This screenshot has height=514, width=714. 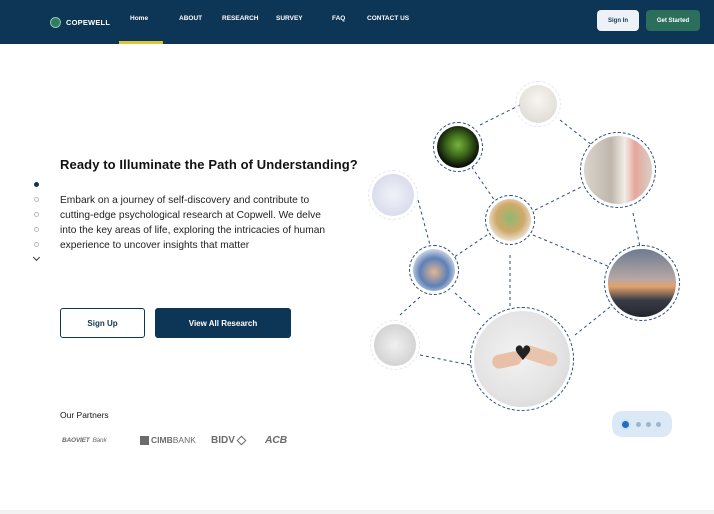 What do you see at coordinates (673, 20) in the screenshot?
I see `get-started-button: Get Started` at bounding box center [673, 20].